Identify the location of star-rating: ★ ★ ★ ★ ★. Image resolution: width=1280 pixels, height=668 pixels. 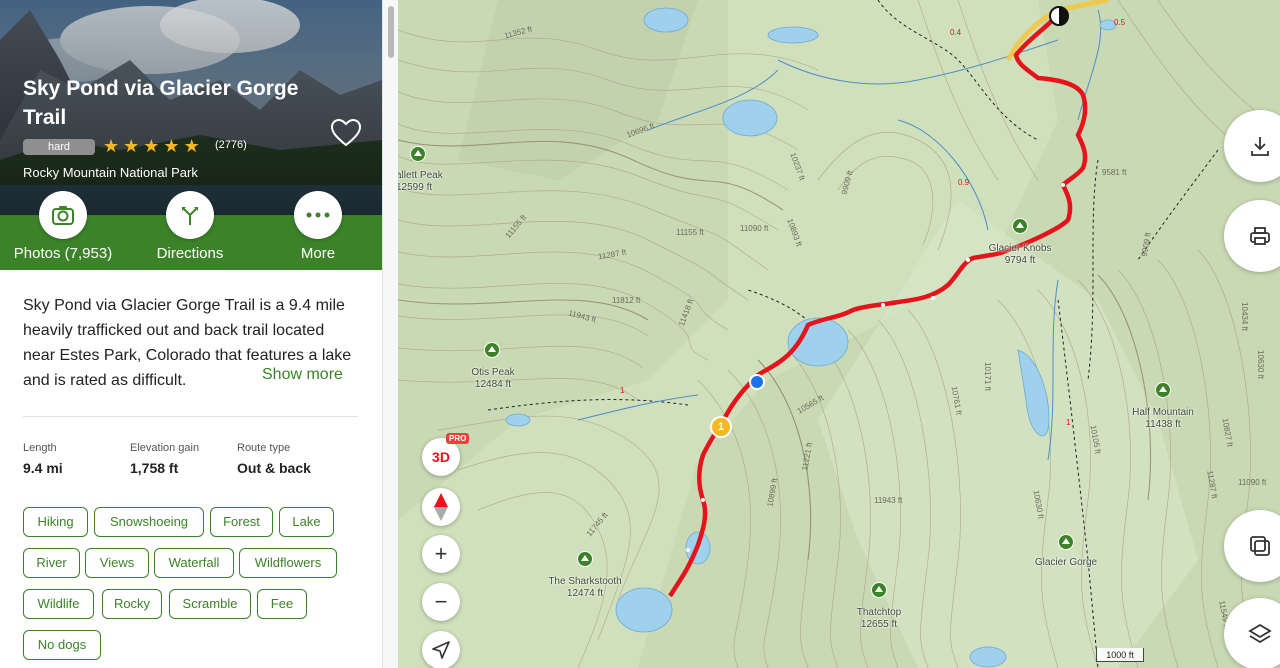
(151, 146).